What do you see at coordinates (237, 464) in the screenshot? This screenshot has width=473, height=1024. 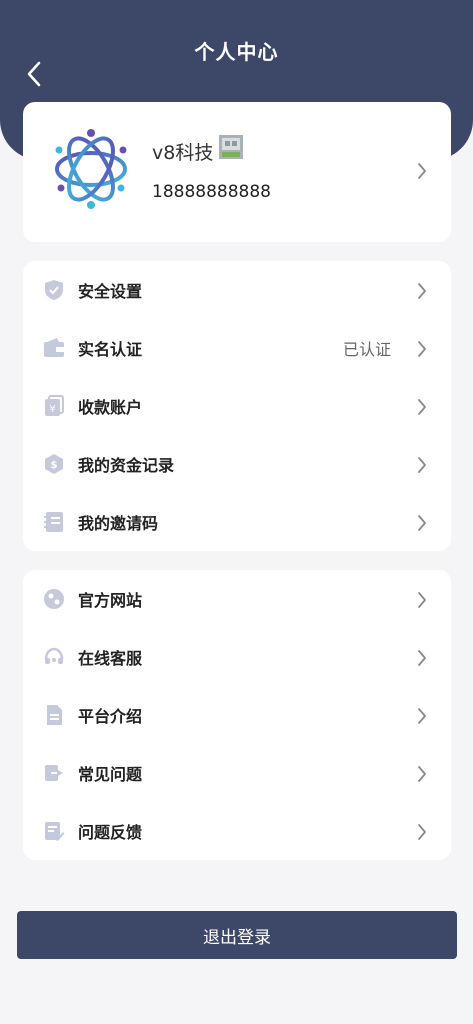 I see `menu-item-fund-records: $ 我的资金记录` at bounding box center [237, 464].